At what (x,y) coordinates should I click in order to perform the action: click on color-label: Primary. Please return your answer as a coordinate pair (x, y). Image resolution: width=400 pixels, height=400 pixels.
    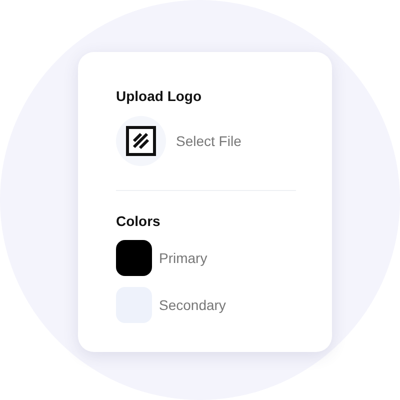
    Looking at the image, I should click on (183, 258).